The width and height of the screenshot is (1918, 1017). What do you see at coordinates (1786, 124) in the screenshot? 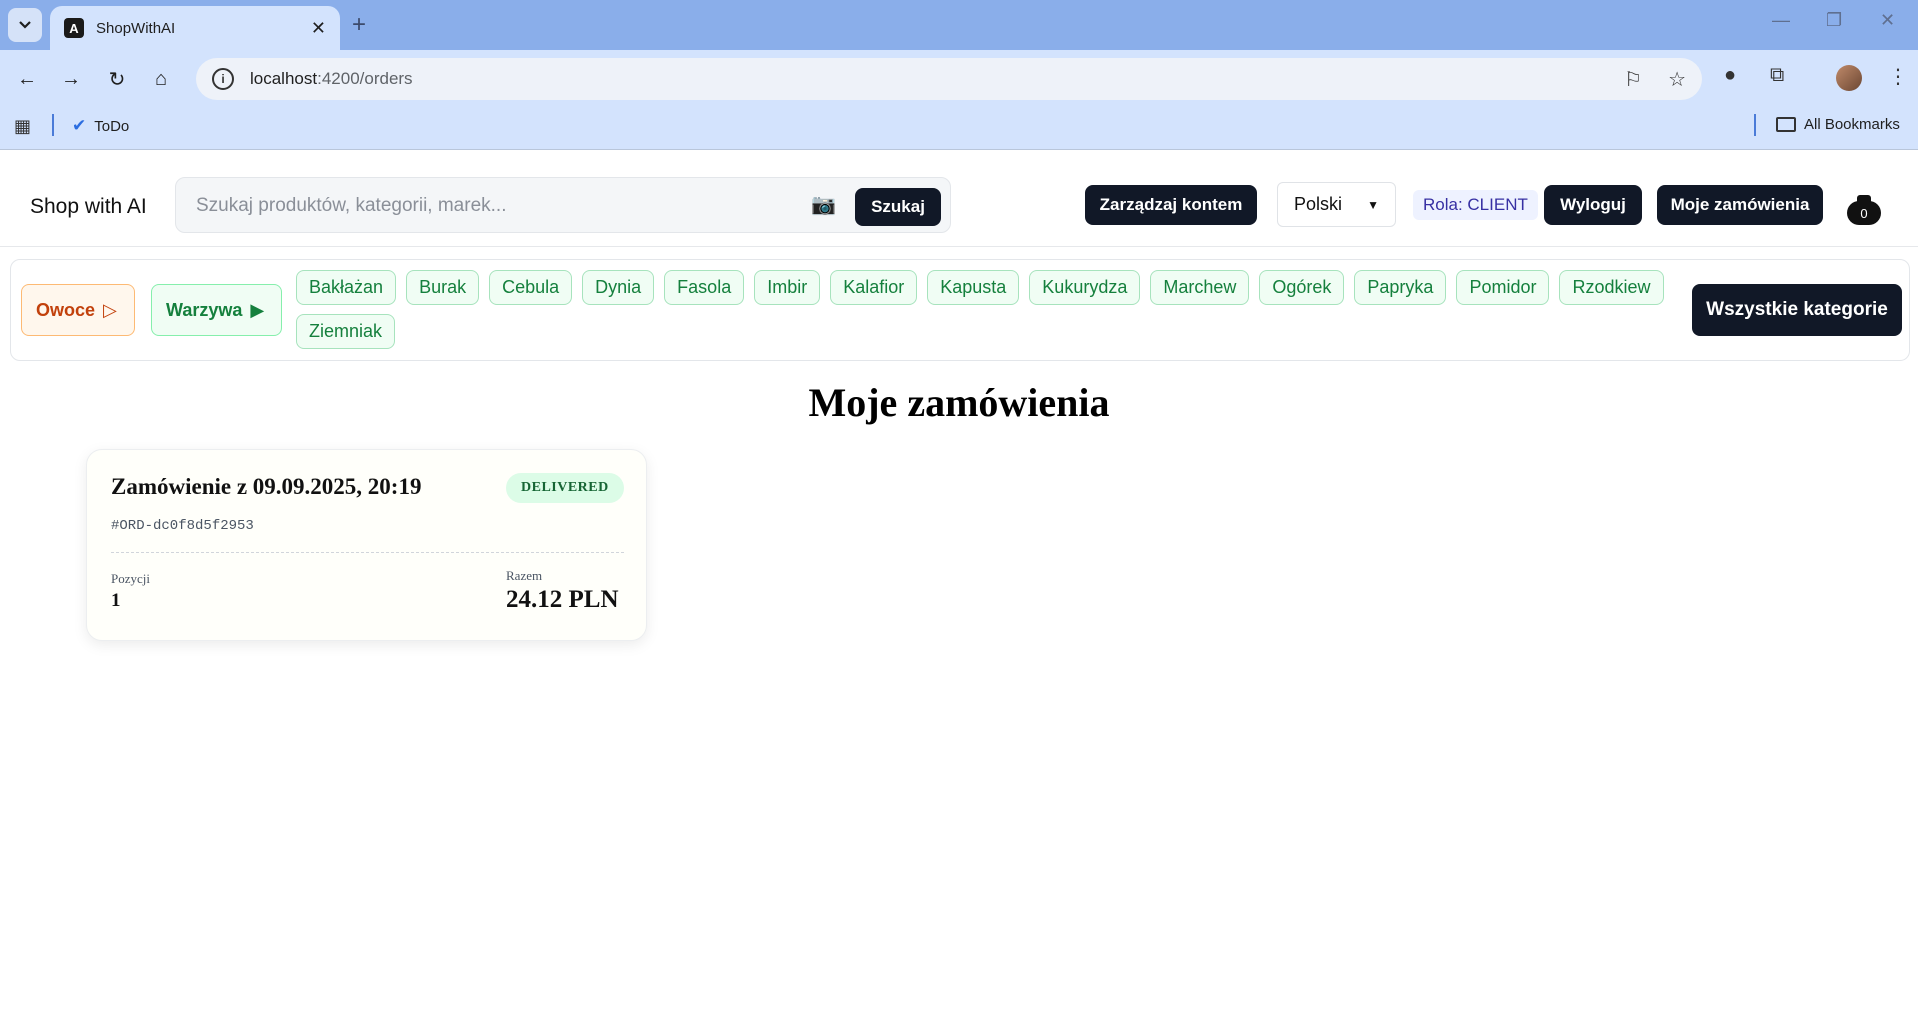
I see `folder-icon` at bounding box center [1786, 124].